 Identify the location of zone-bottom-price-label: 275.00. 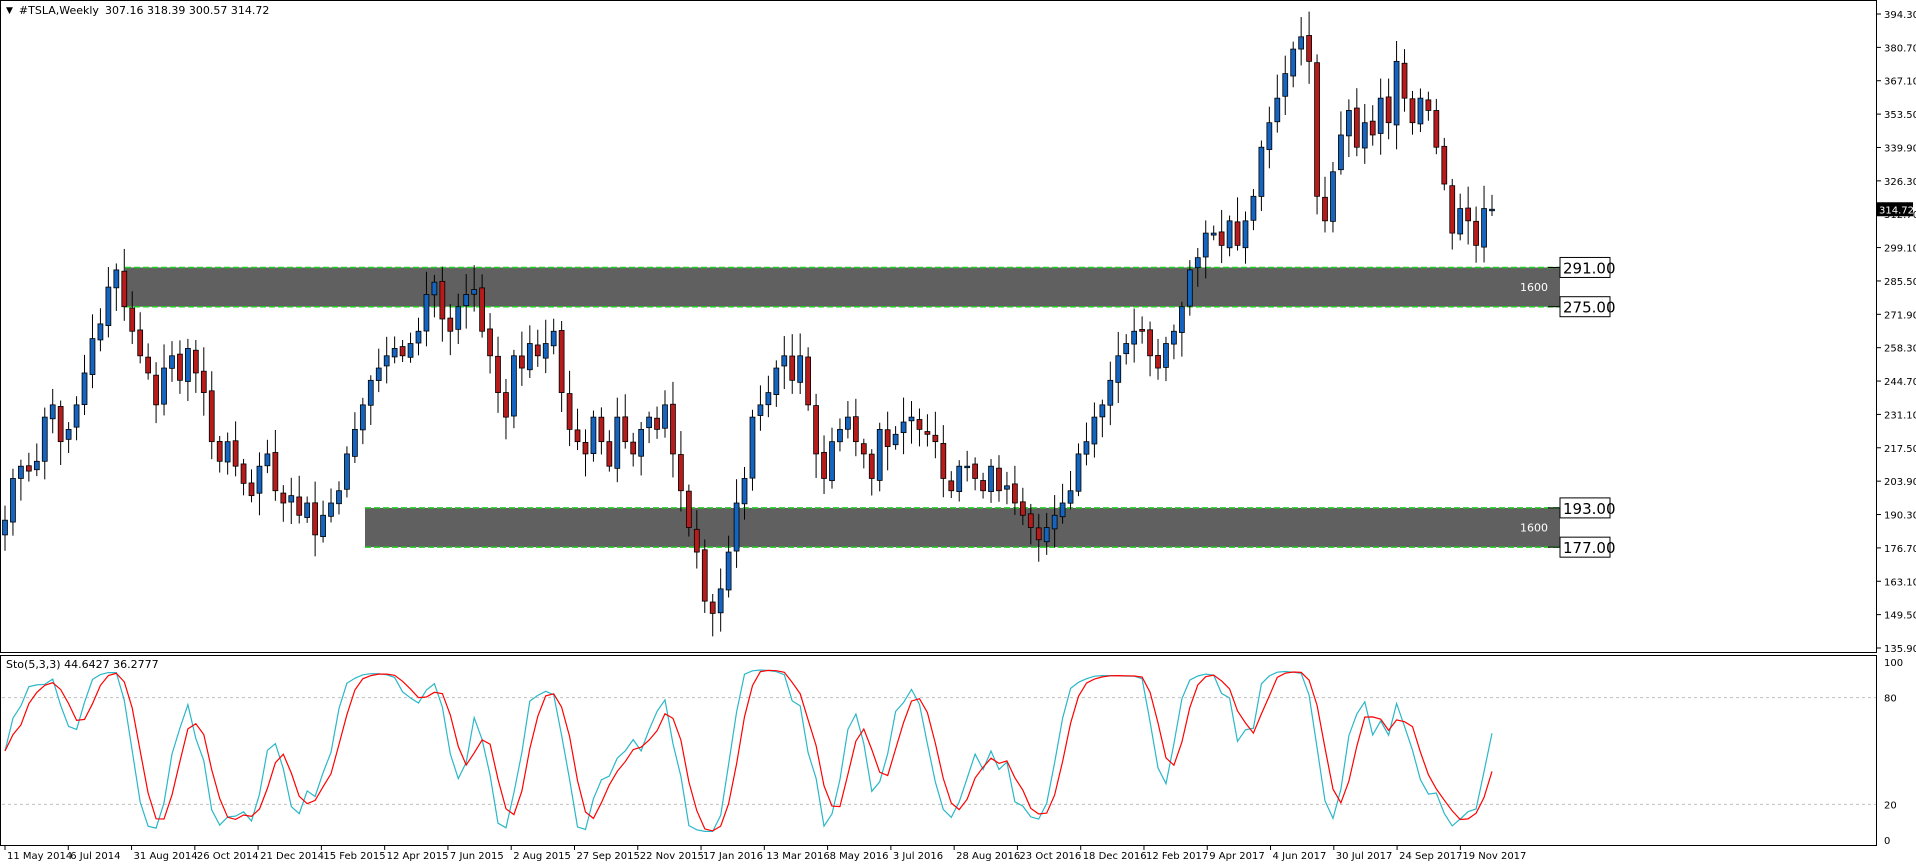
(1589, 308).